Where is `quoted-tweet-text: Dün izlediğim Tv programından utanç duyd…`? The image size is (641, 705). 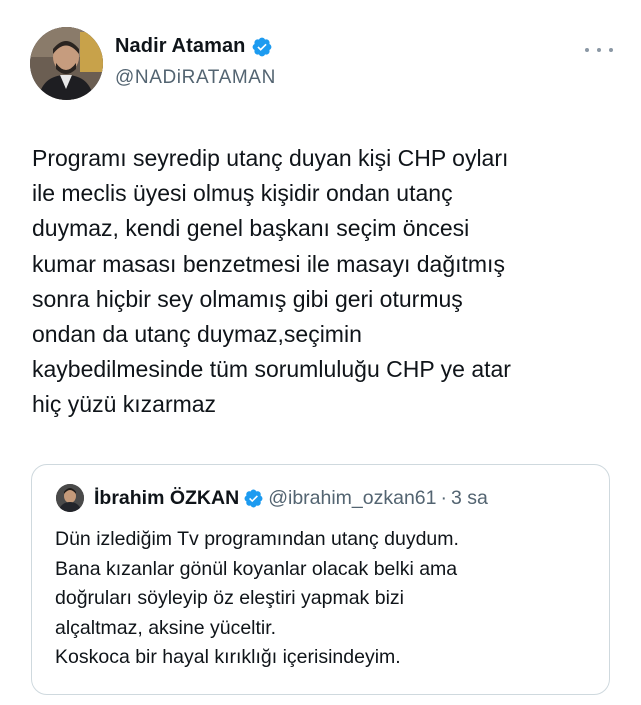 quoted-tweet-text: Dün izlediğim Tv programından utanç duyd… is located at coordinates (257, 598).